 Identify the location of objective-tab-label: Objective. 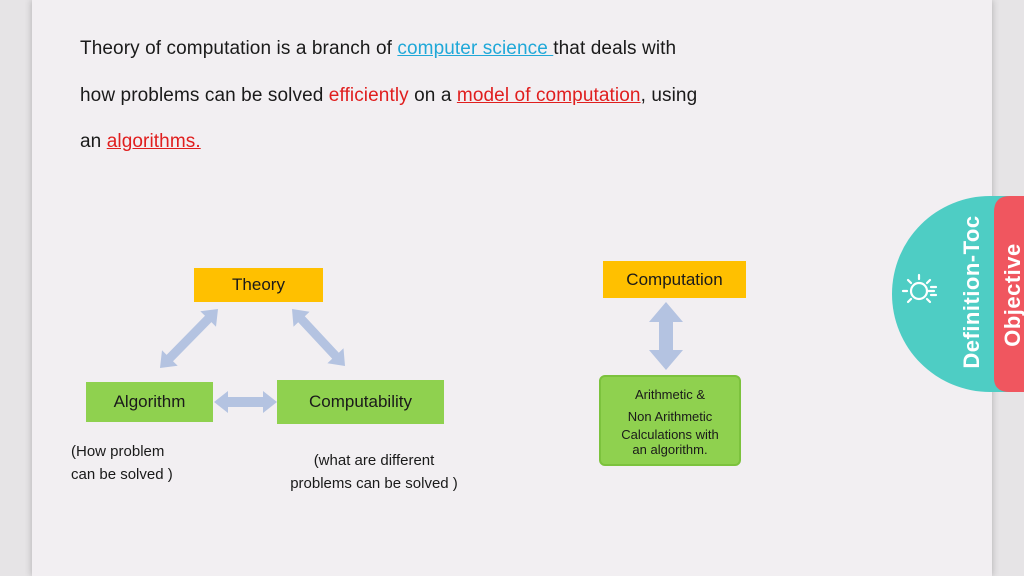
(1012, 295).